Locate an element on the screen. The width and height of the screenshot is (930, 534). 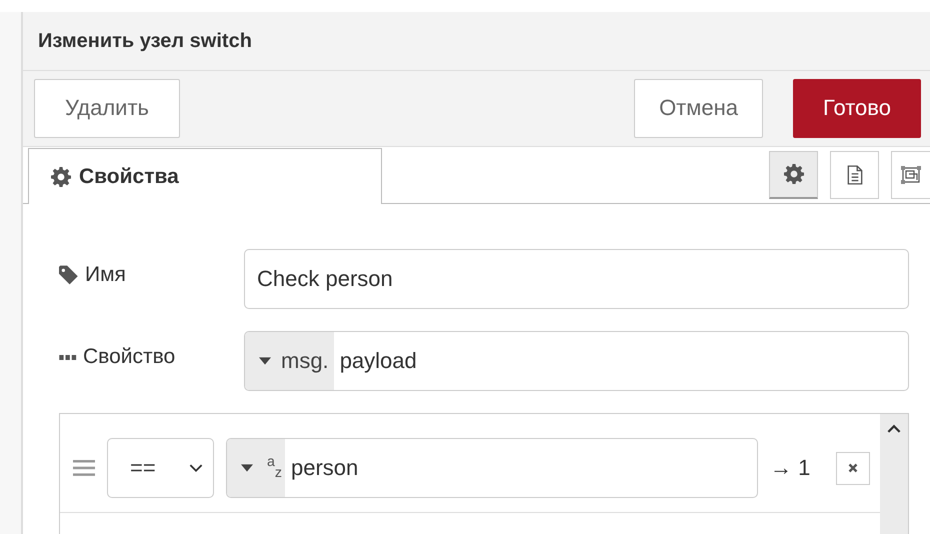
tab: Свойства is located at coordinates (205, 176).